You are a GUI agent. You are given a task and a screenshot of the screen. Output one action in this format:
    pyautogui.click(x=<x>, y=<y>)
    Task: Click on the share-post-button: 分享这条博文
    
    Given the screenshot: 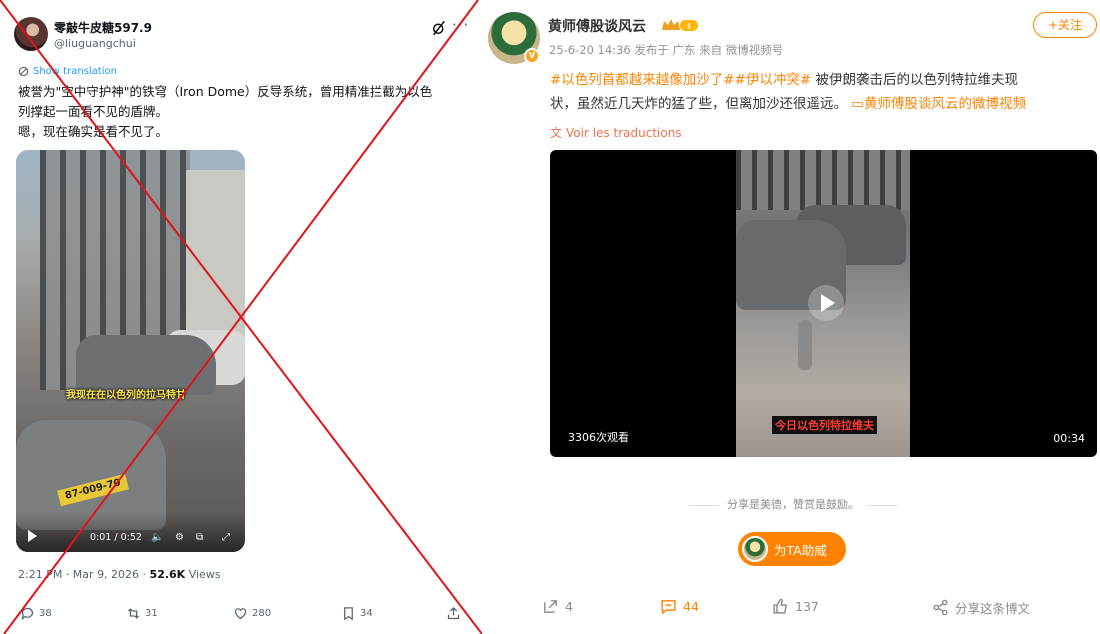 What is the action you would take?
    pyautogui.click(x=981, y=607)
    